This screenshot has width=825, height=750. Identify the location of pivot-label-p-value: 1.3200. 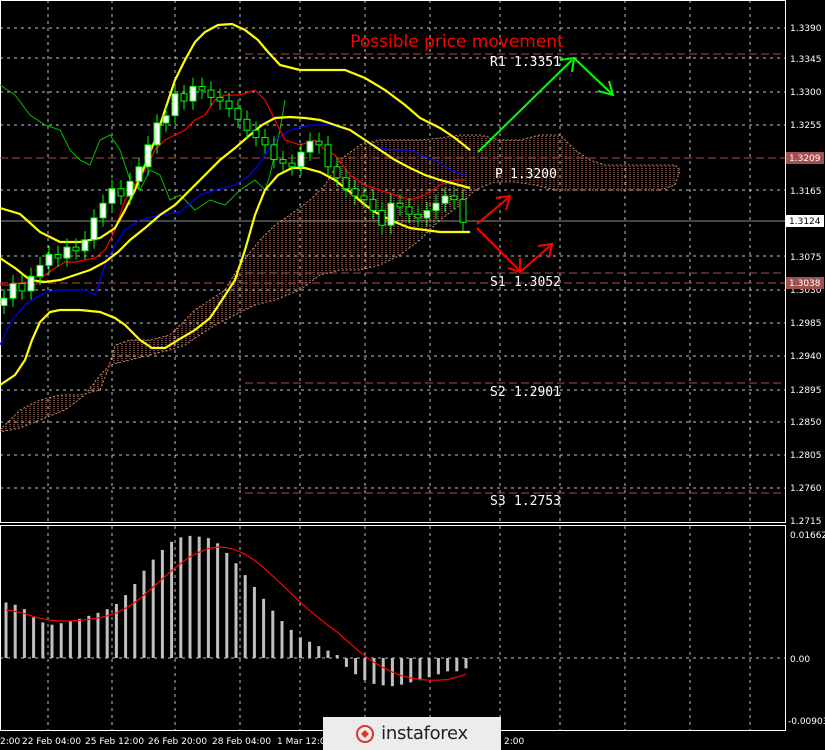
(533, 174).